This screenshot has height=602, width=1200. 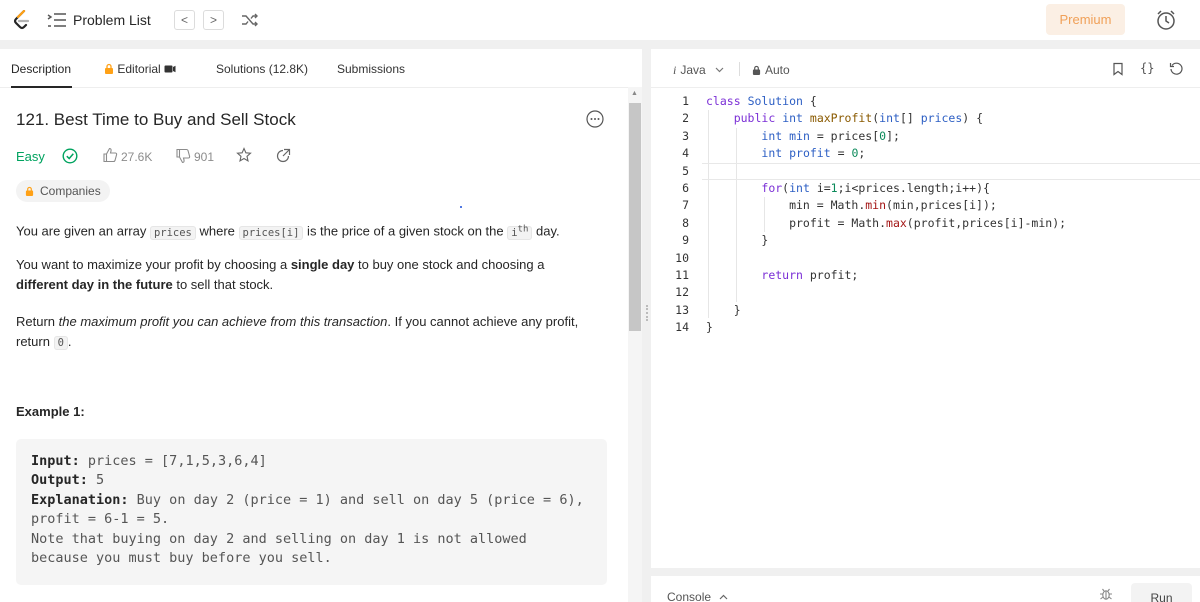 What do you see at coordinates (723, 597) in the screenshot?
I see `chevron-up-icon` at bounding box center [723, 597].